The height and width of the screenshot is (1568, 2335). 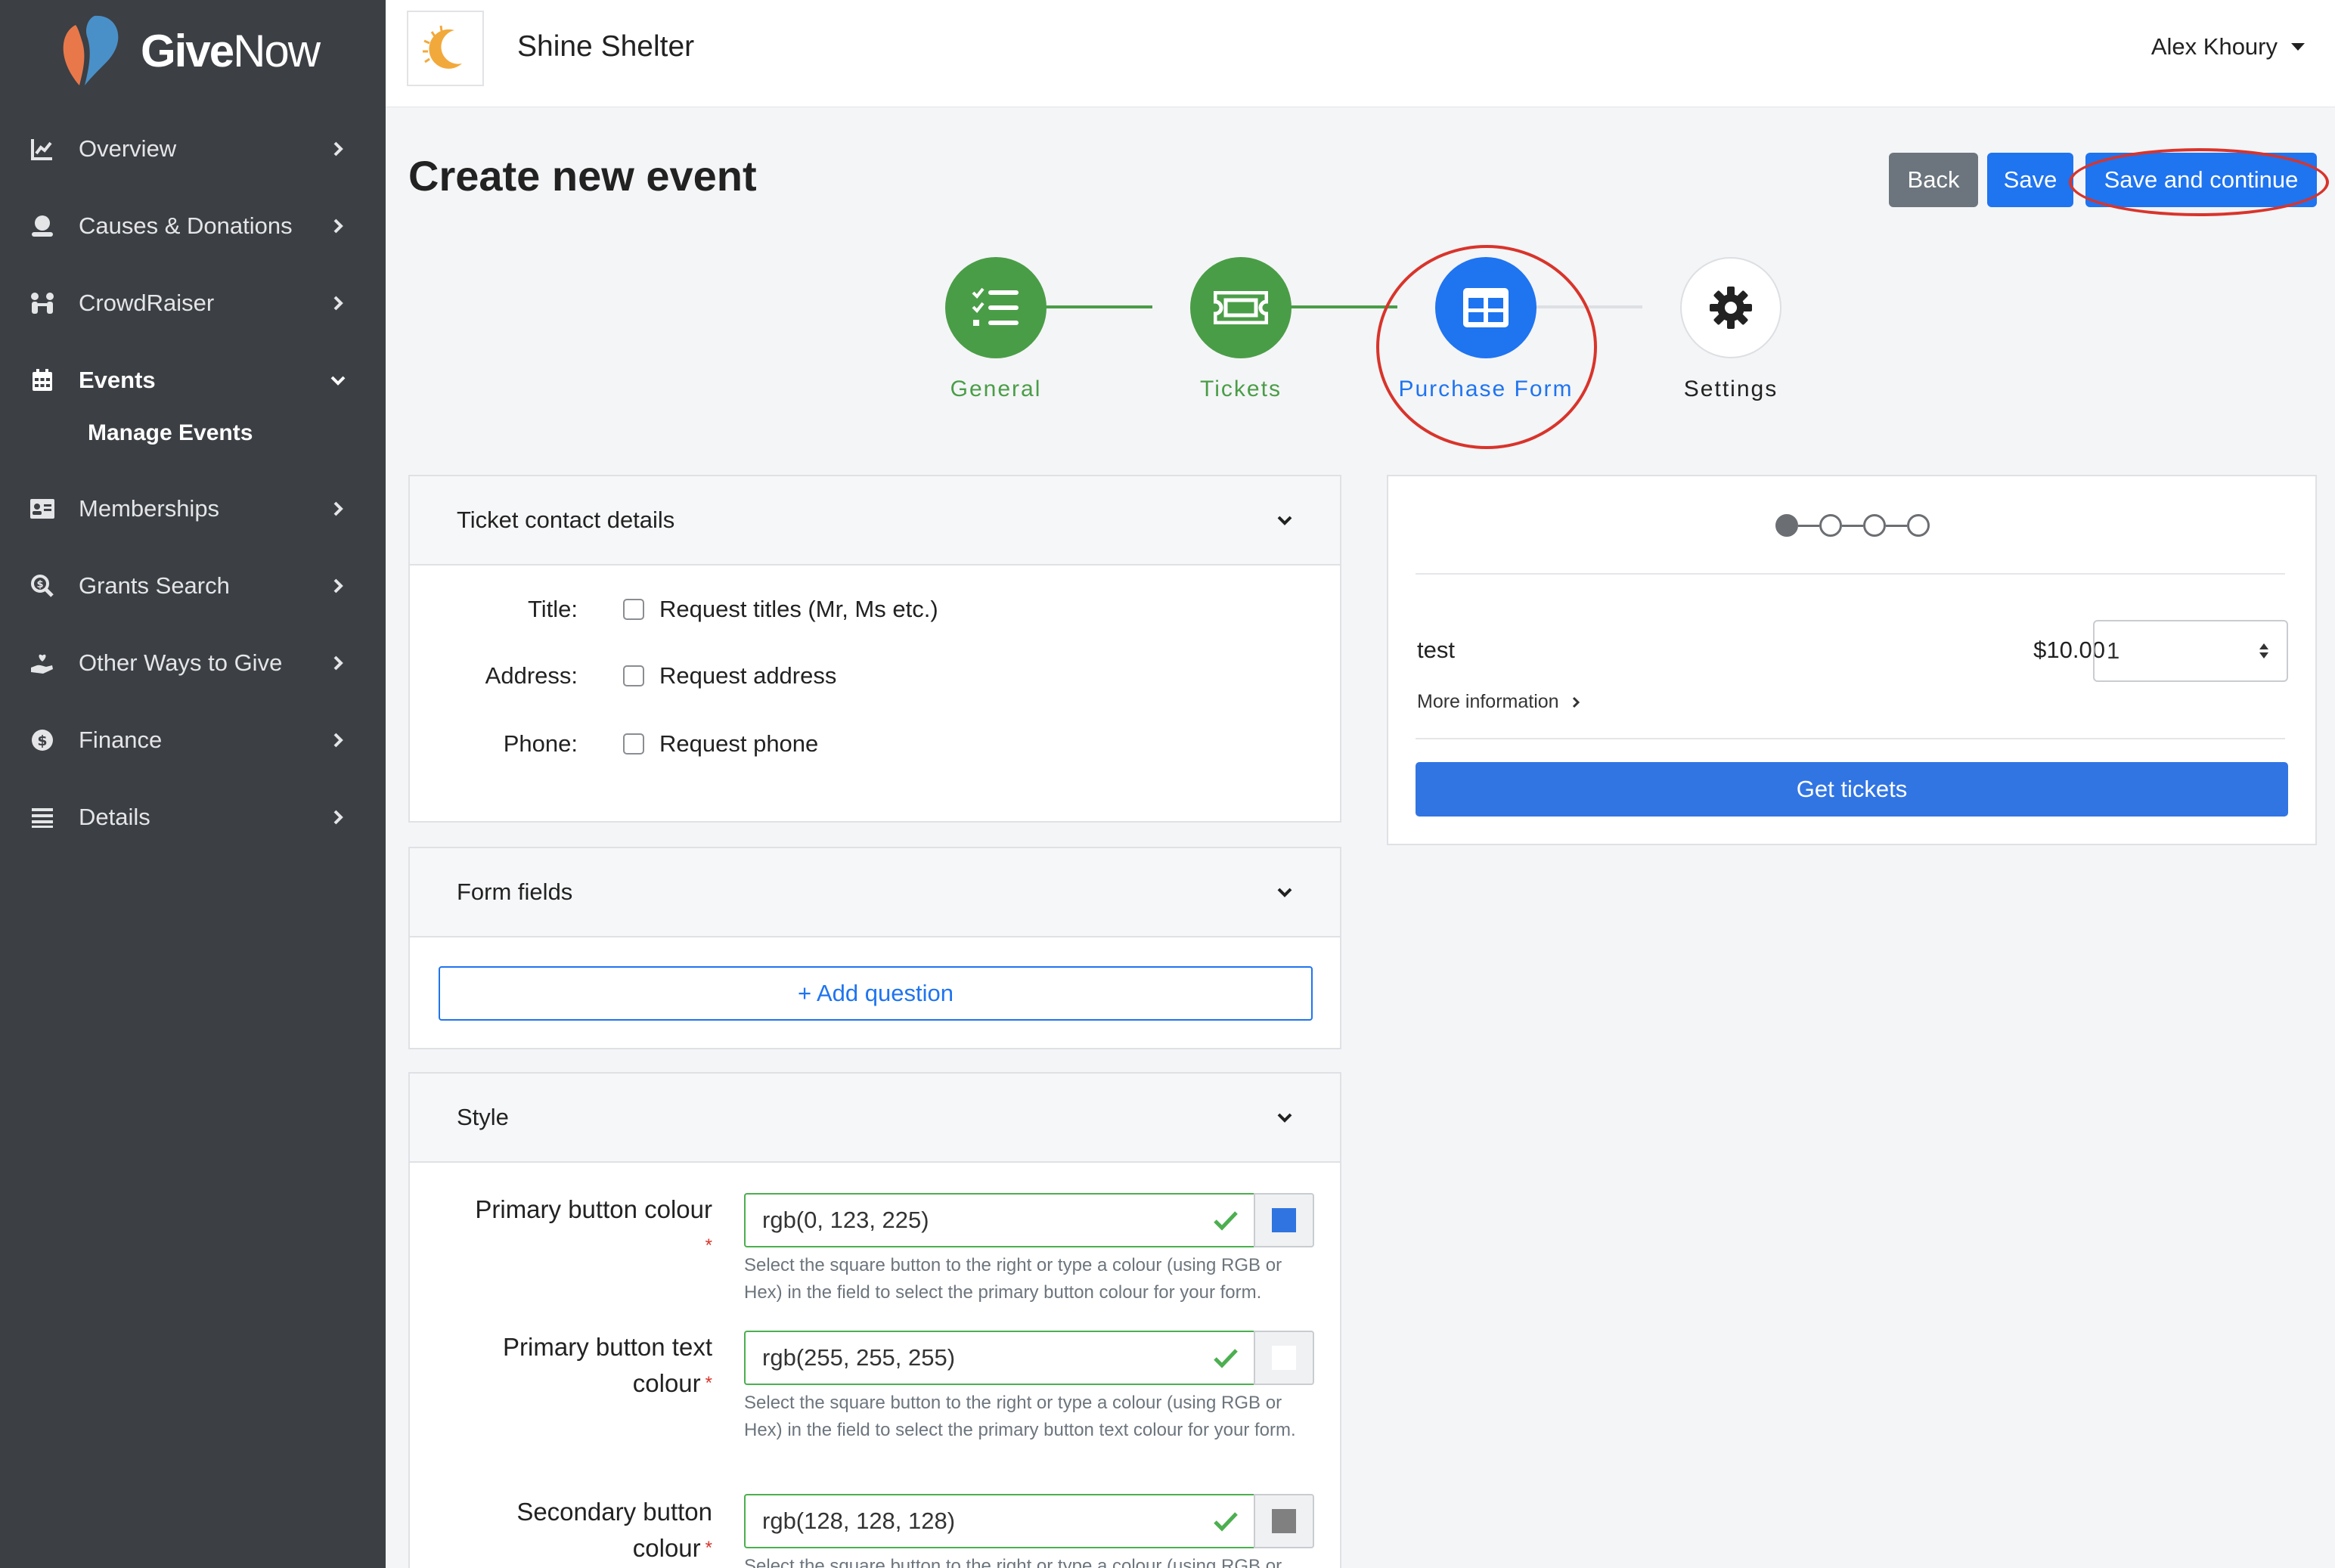 I want to click on sidebar-item-overview: Overview, so click(x=193, y=148).